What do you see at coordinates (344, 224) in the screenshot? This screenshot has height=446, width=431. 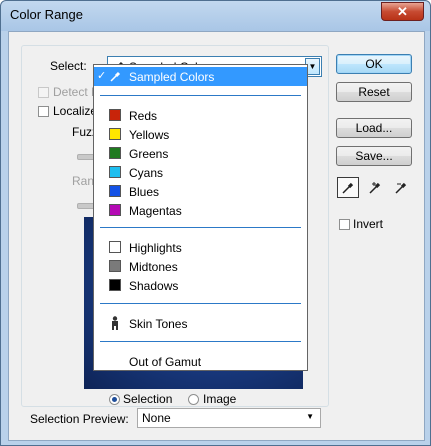 I see `invert-checkbox` at bounding box center [344, 224].